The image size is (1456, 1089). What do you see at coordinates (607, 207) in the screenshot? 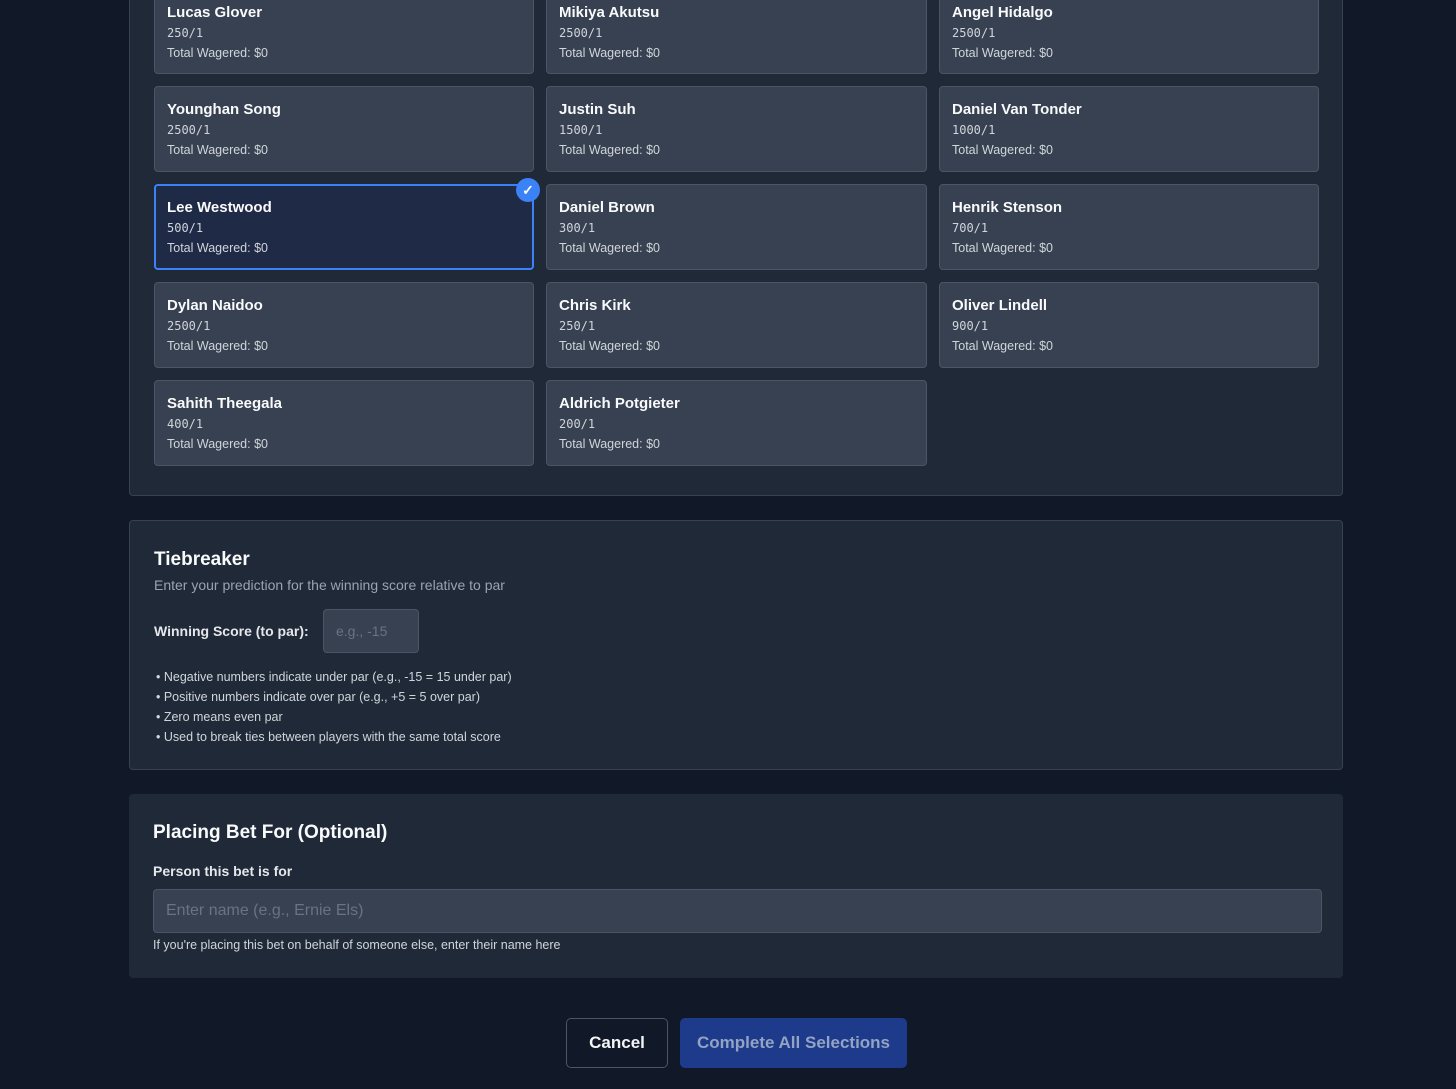
I see `player-name: Daniel Brown` at bounding box center [607, 207].